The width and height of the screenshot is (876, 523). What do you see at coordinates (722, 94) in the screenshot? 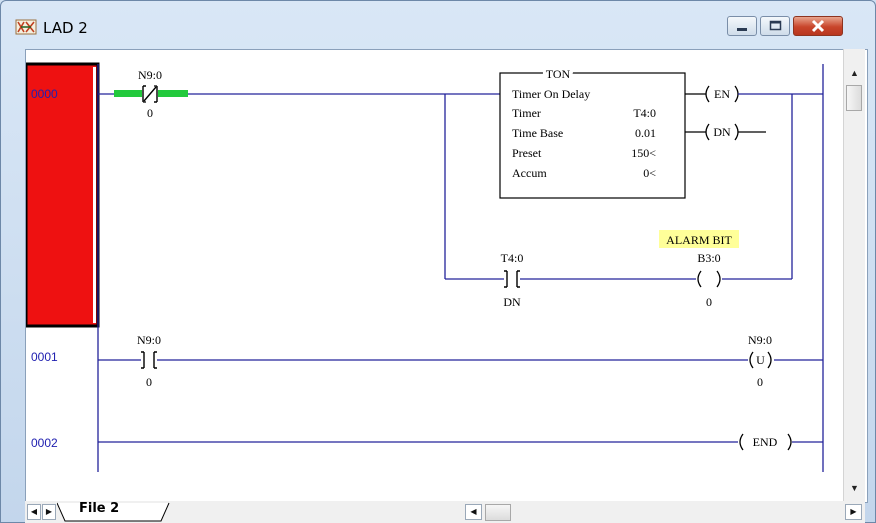
I see `timer-output-en: EN` at bounding box center [722, 94].